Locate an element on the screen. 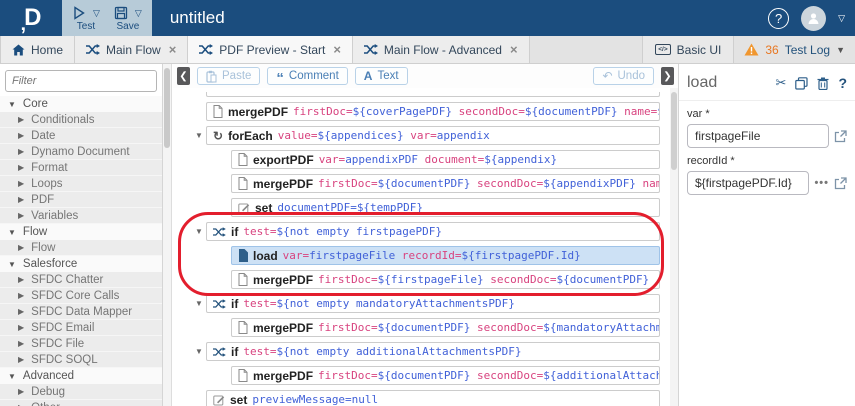 The width and height of the screenshot is (855, 406). cut-icon: ✂ is located at coordinates (781, 83).